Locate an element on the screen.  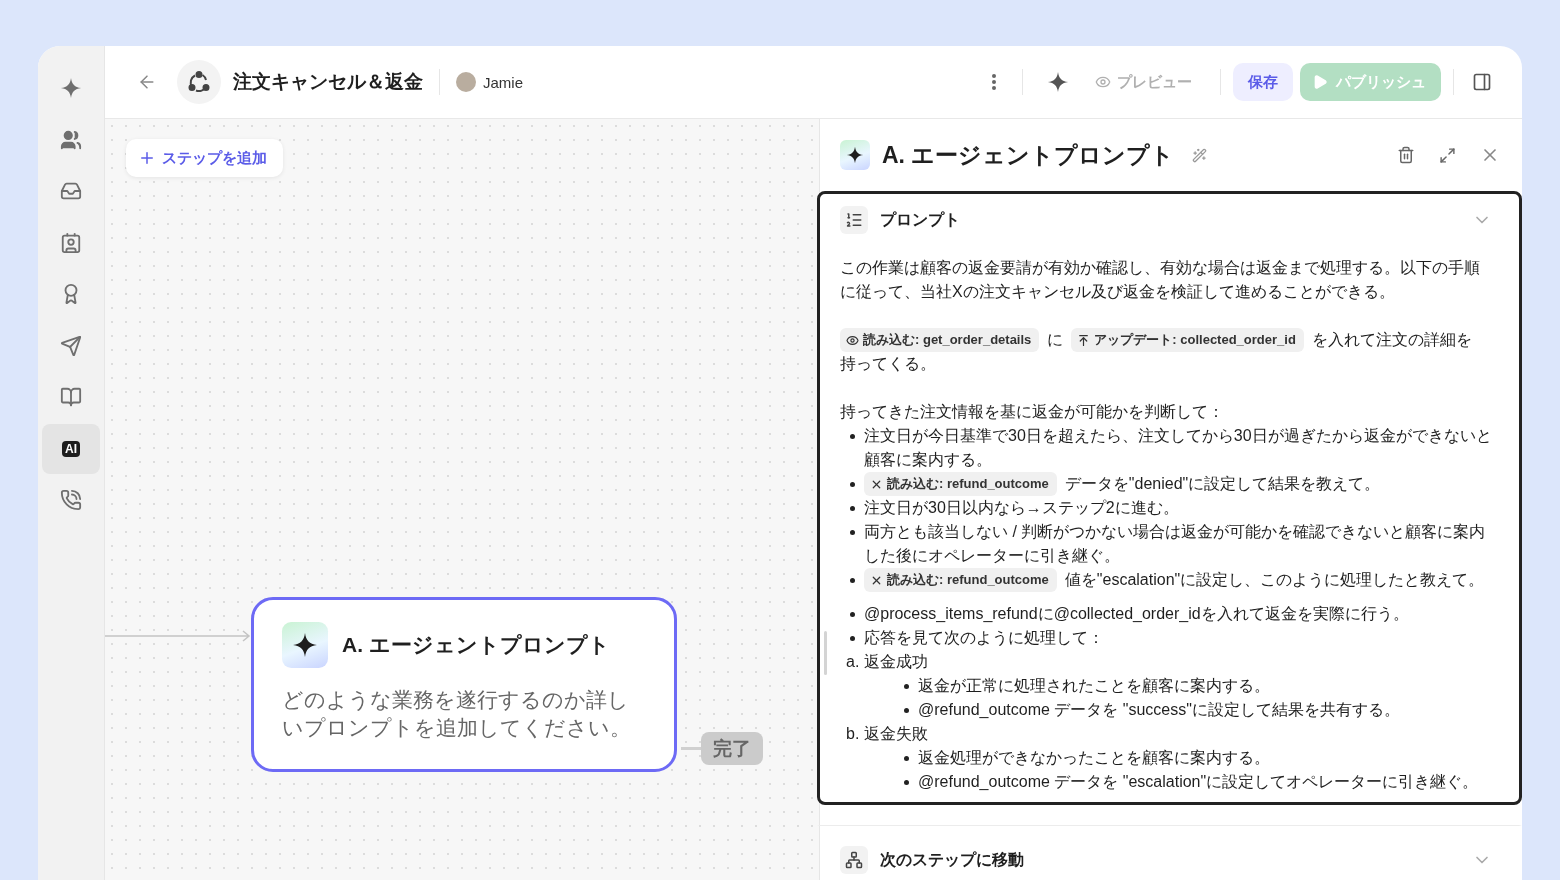
magic-wand-button is located at coordinates (1200, 155).